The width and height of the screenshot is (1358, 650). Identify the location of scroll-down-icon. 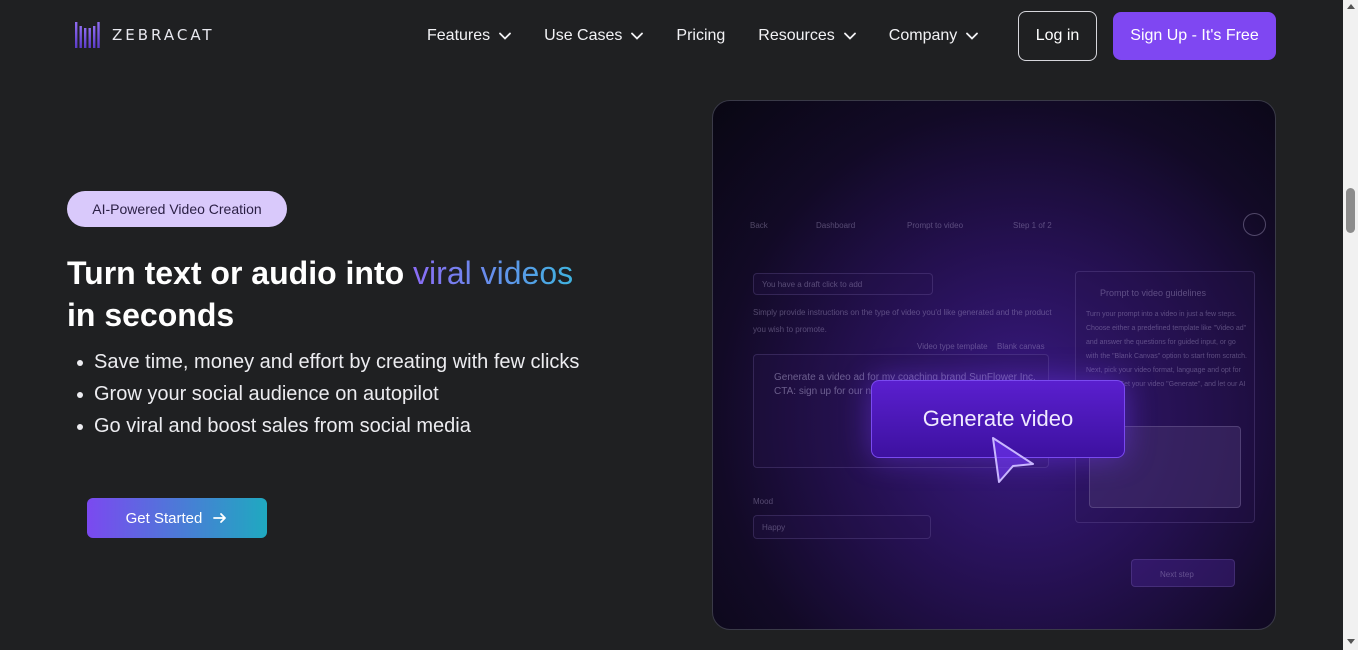
(1351, 641).